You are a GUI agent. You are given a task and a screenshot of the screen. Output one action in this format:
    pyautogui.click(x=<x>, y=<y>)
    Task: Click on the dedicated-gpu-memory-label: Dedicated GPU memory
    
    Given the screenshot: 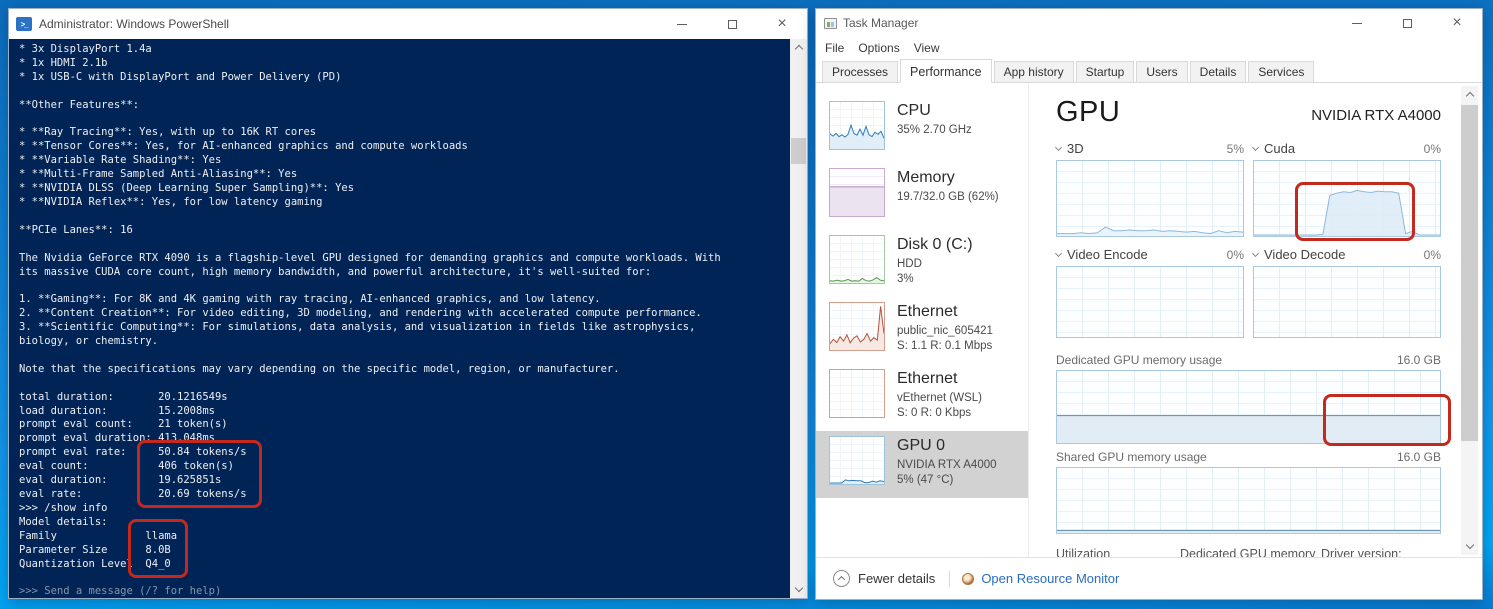 What is the action you would take?
    pyautogui.click(x=1248, y=552)
    